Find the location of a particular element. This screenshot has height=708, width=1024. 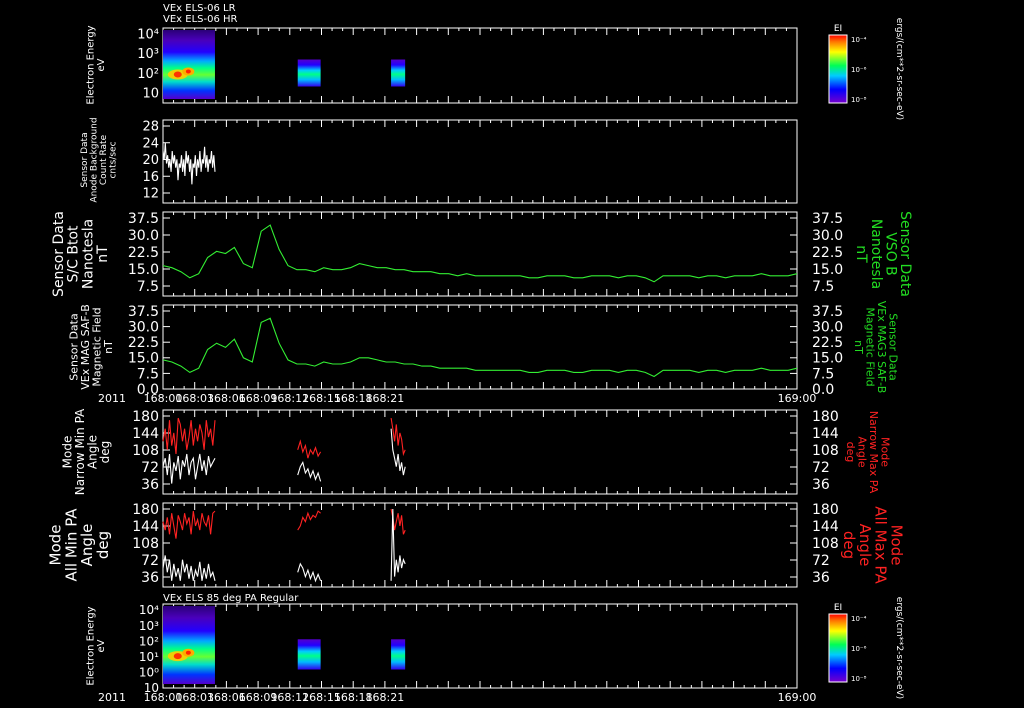

panel-title-top: VEx ELS-06 LR is located at coordinates (199, 8).